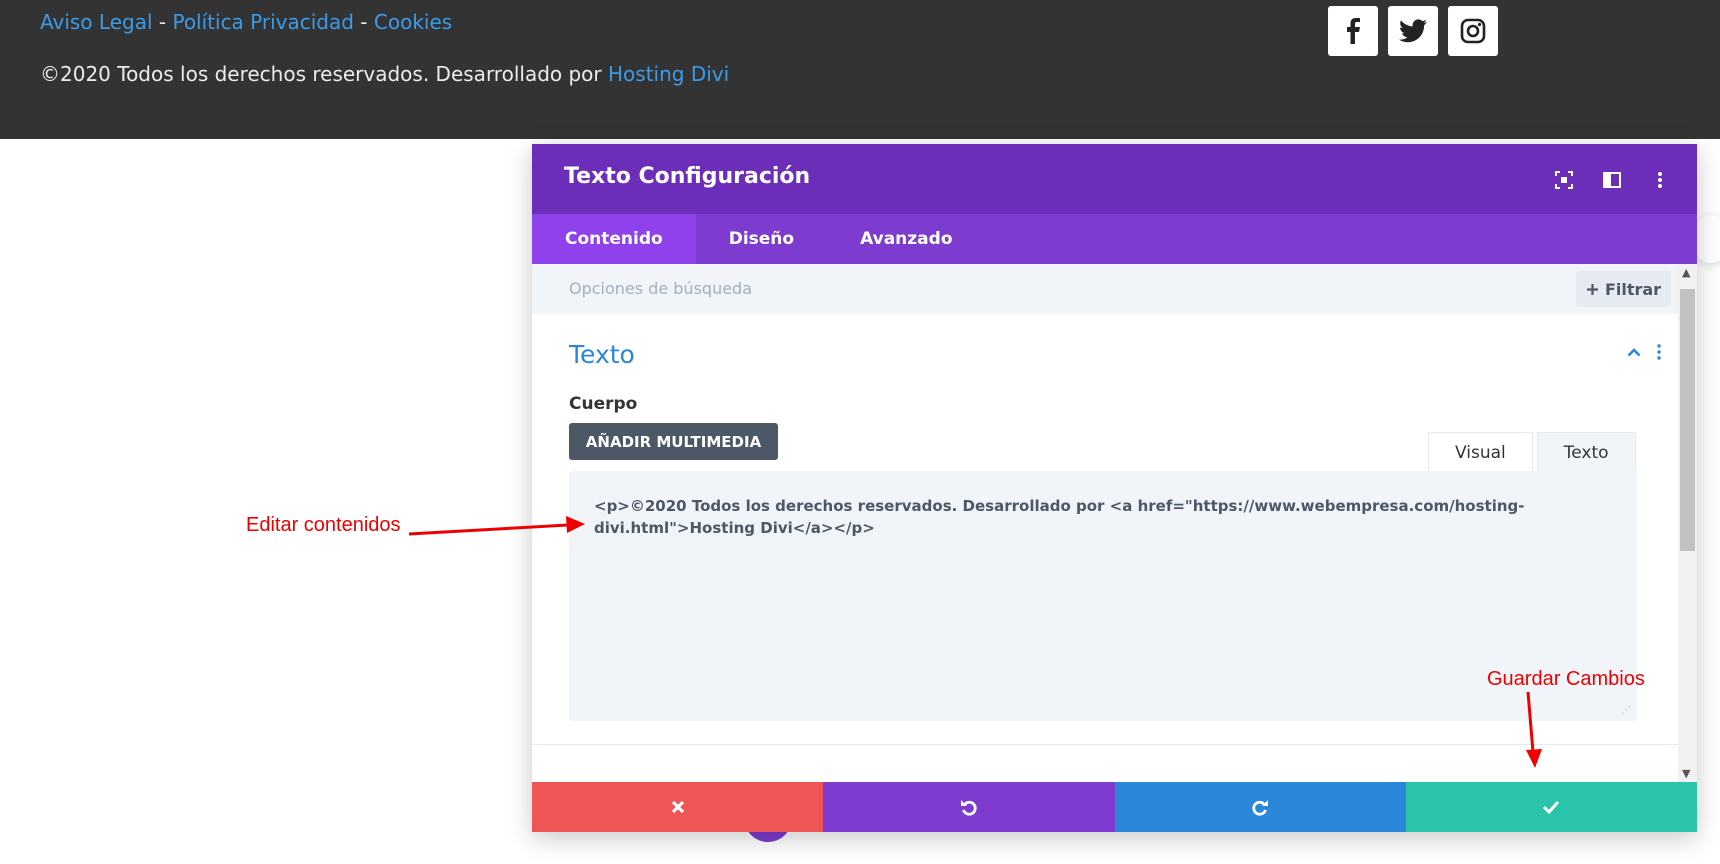  Describe the element at coordinates (413, 22) in the screenshot. I see `link-cookies: Cookies` at that location.